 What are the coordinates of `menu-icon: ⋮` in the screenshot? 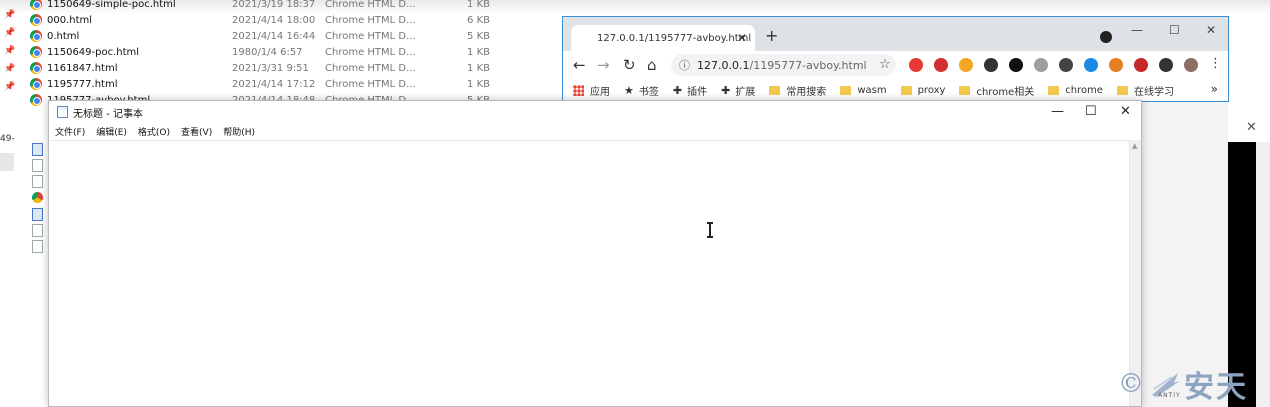 It's located at (1215, 63).